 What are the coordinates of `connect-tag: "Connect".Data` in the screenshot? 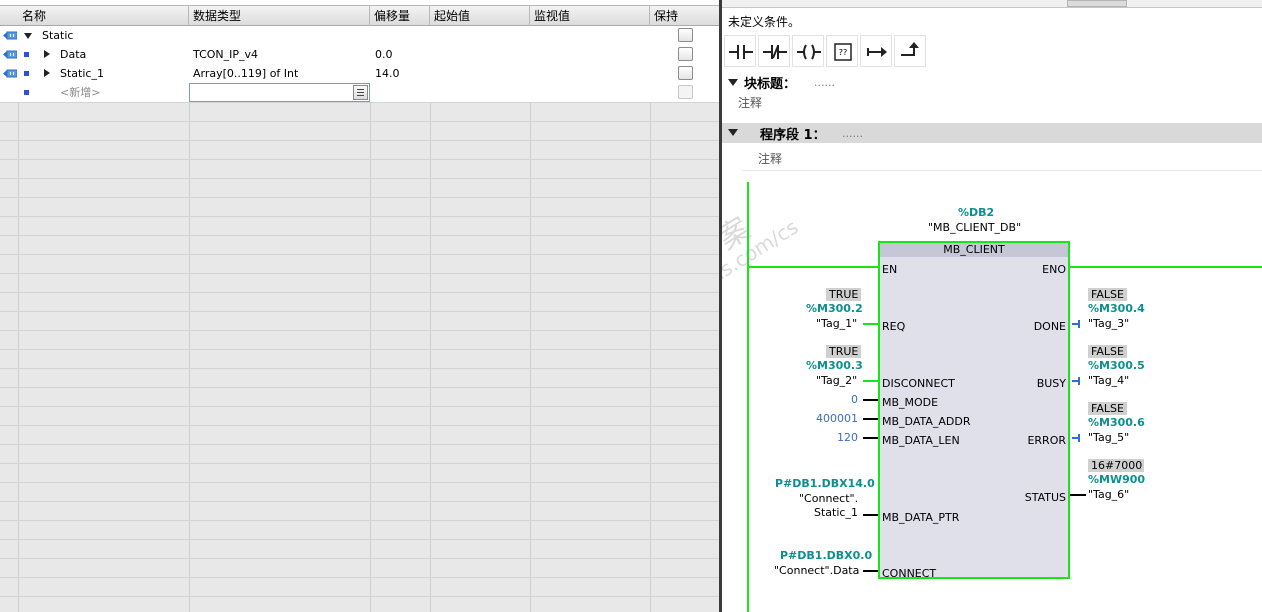 It's located at (816, 570).